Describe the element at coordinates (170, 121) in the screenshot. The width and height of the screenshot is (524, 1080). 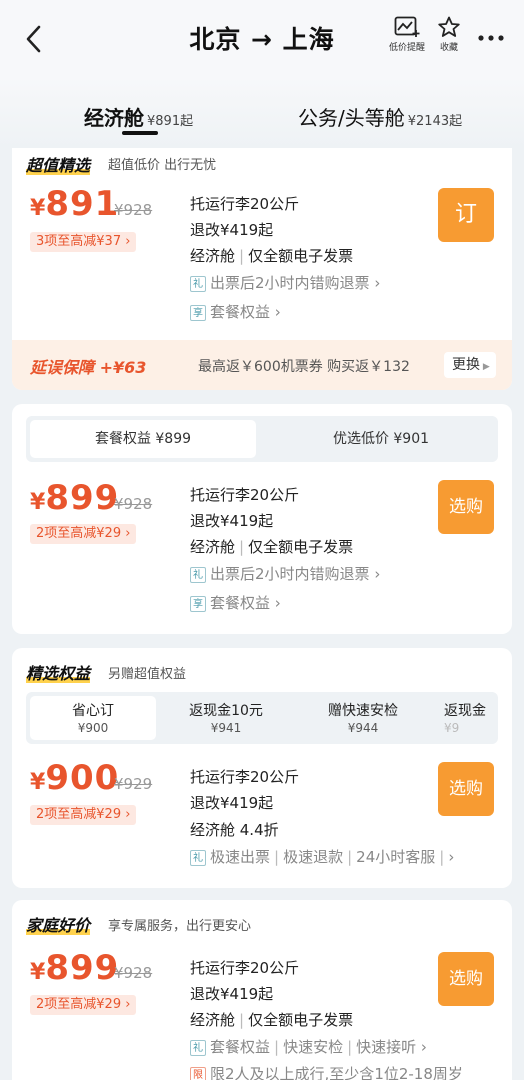
I see `tab-economy-price: ¥891起` at that location.